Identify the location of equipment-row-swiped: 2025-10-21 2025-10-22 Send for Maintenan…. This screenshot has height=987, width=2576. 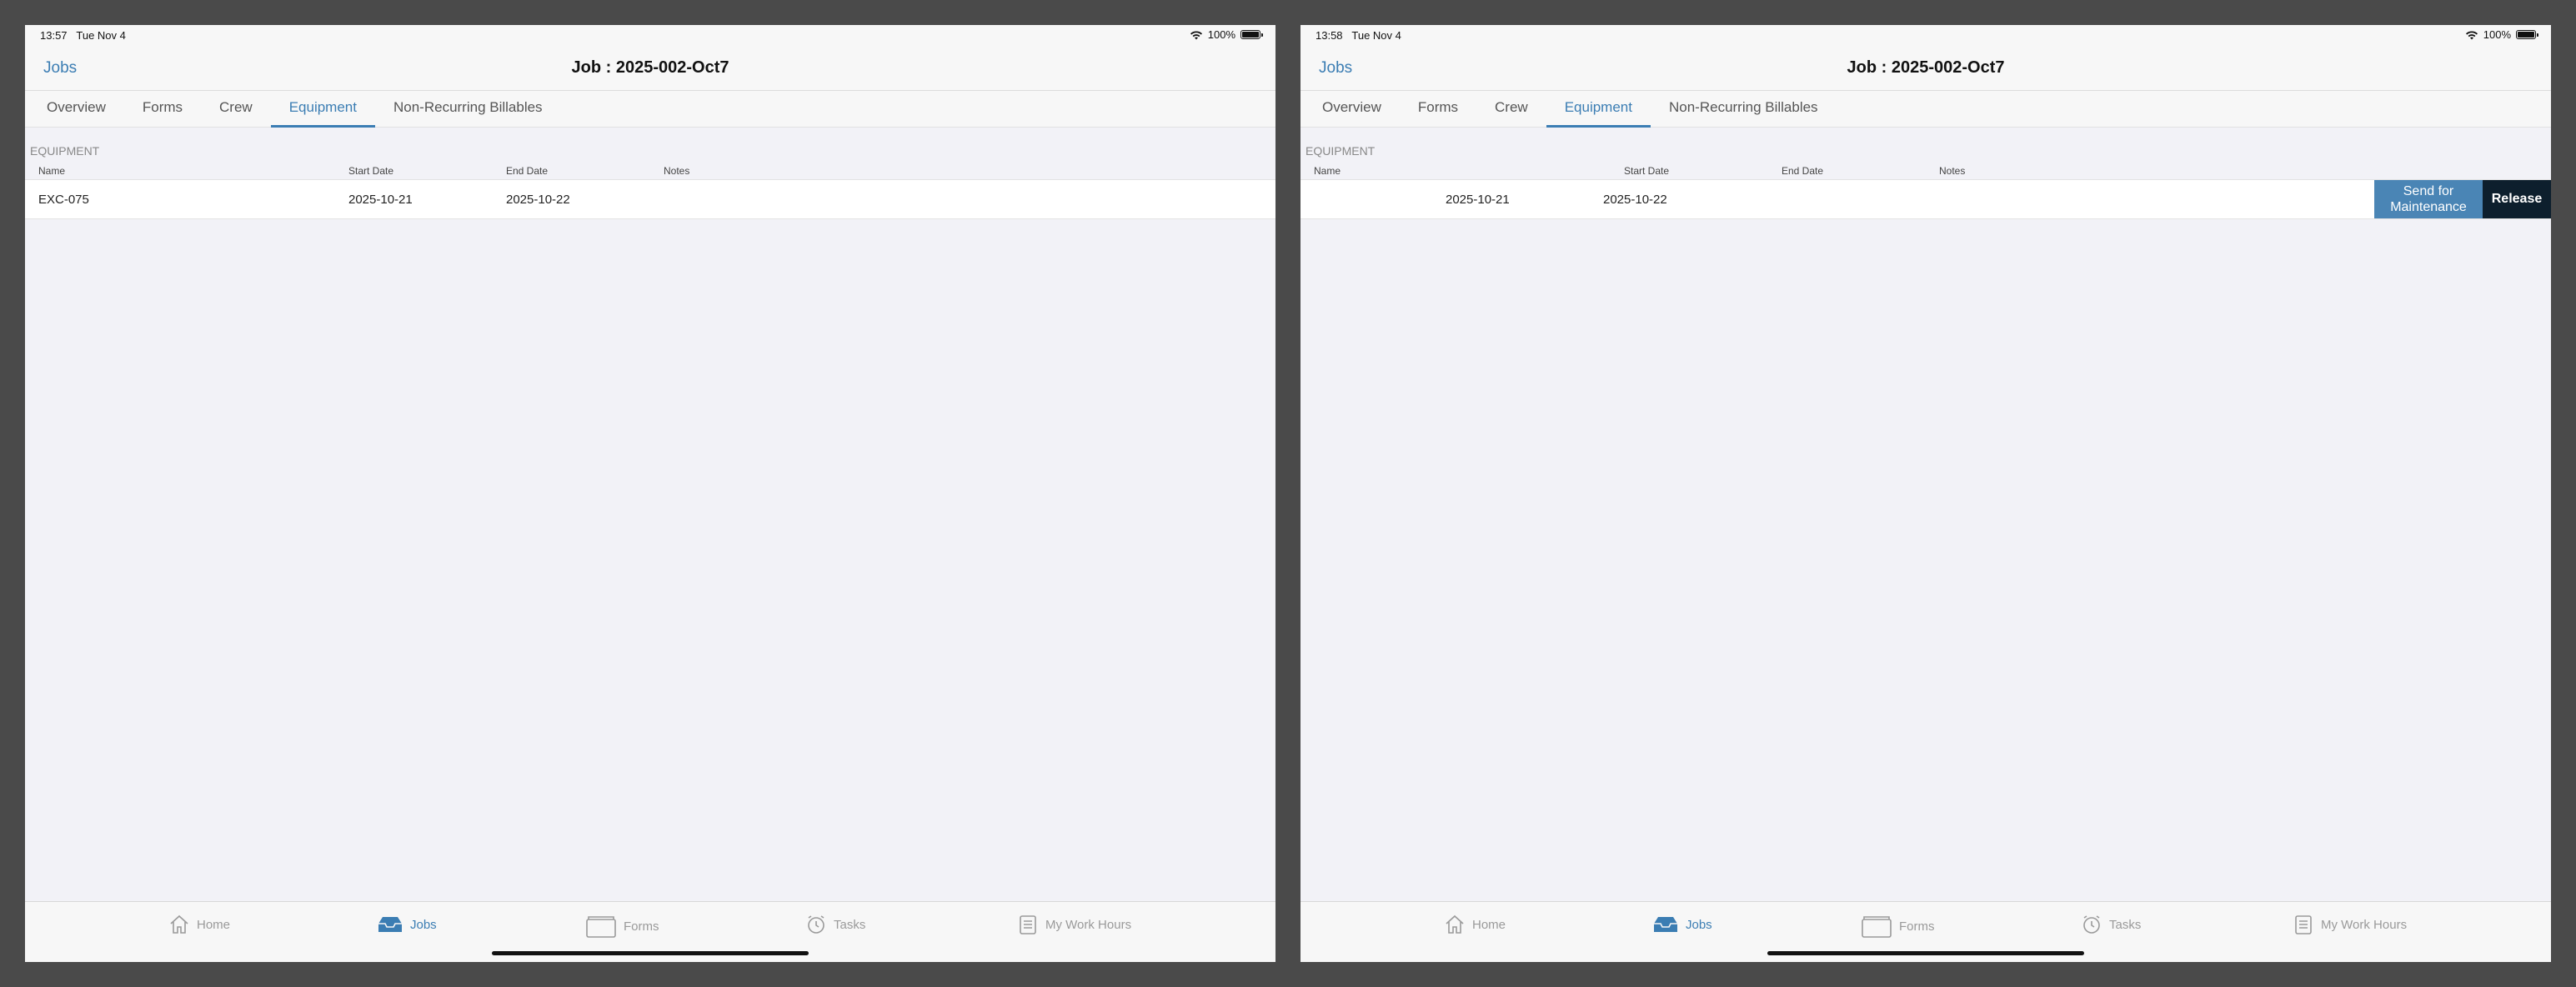
(1926, 199).